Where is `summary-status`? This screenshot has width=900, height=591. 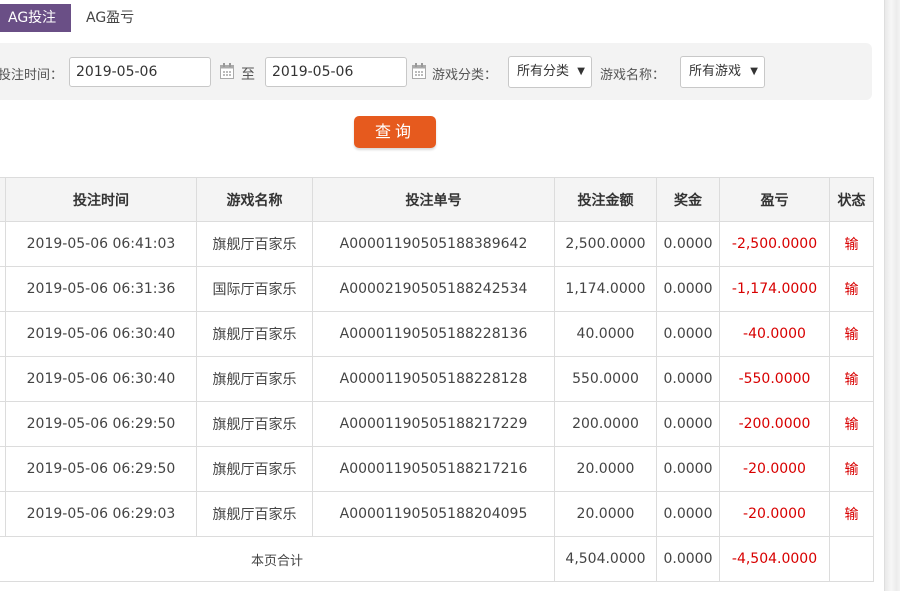
summary-status is located at coordinates (851, 559).